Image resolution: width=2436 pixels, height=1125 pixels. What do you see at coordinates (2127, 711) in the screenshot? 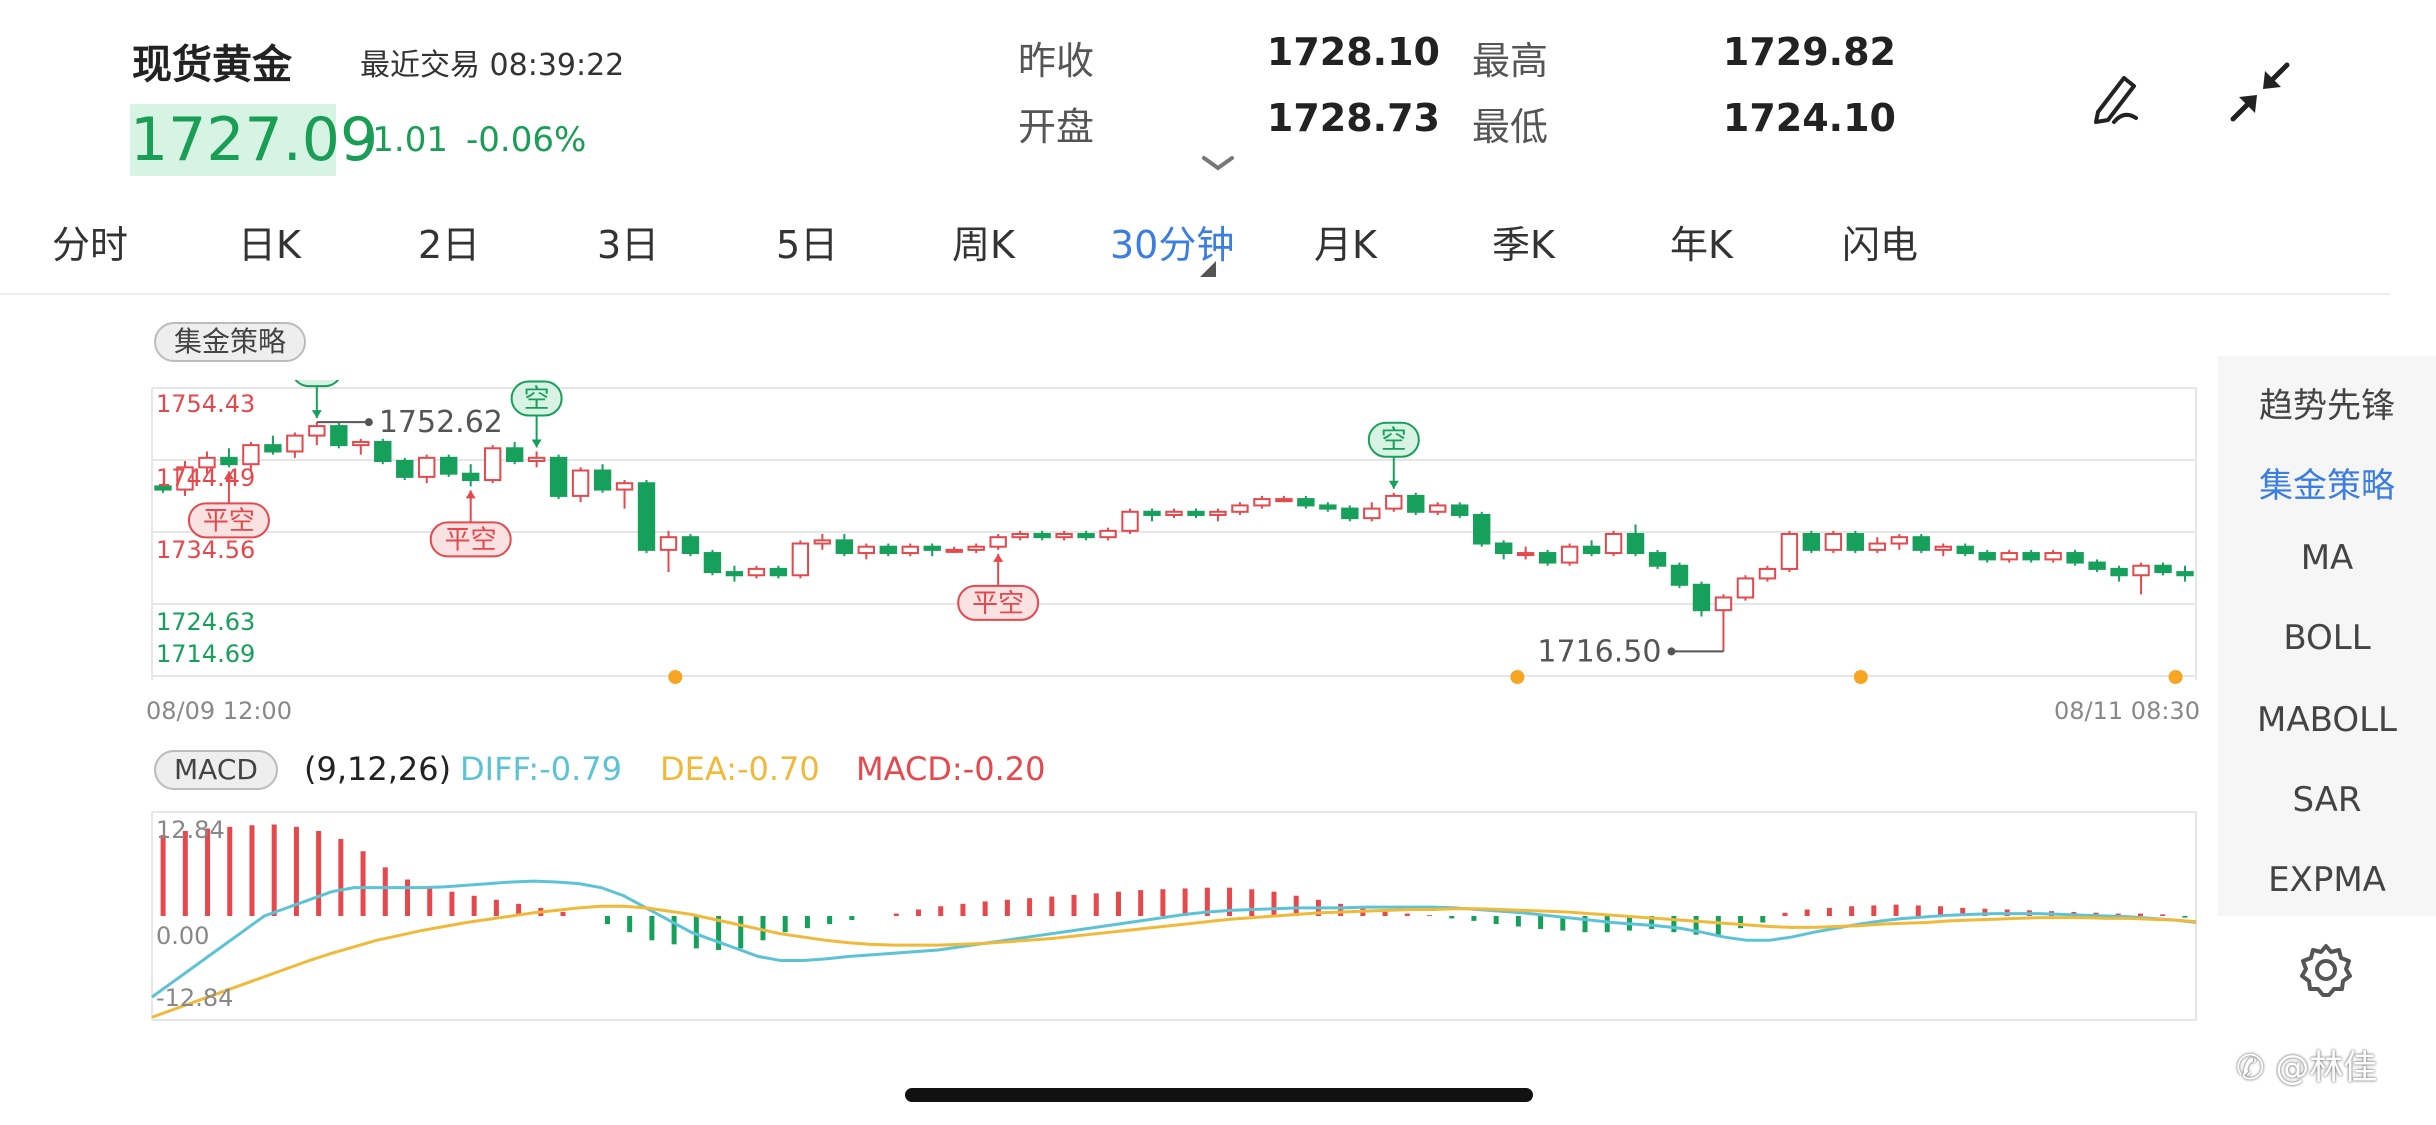
I see `time-axis-end: 08/11 08:30` at bounding box center [2127, 711].